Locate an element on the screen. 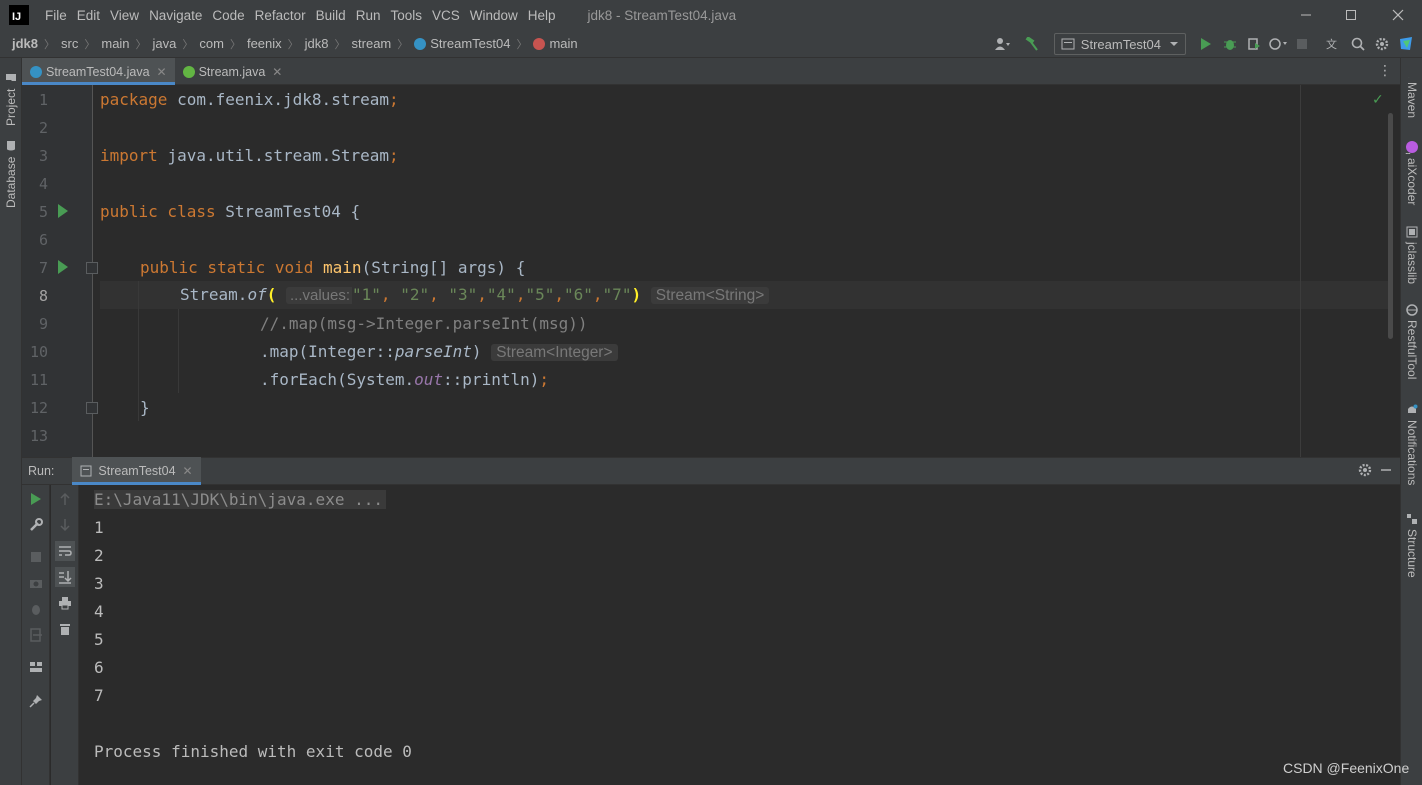 The image size is (1422, 785). minimize-icon is located at coordinates (1386, 470).